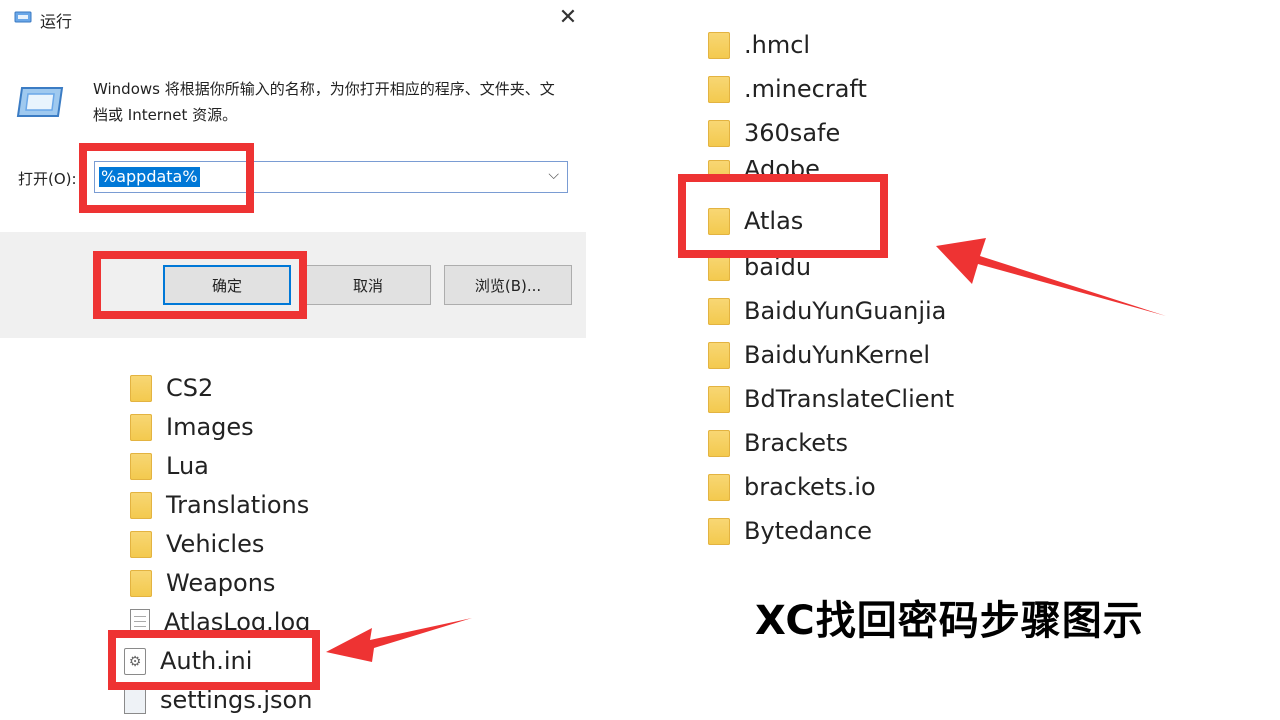  What do you see at coordinates (135, 700) in the screenshot?
I see `json-file-icon` at bounding box center [135, 700].